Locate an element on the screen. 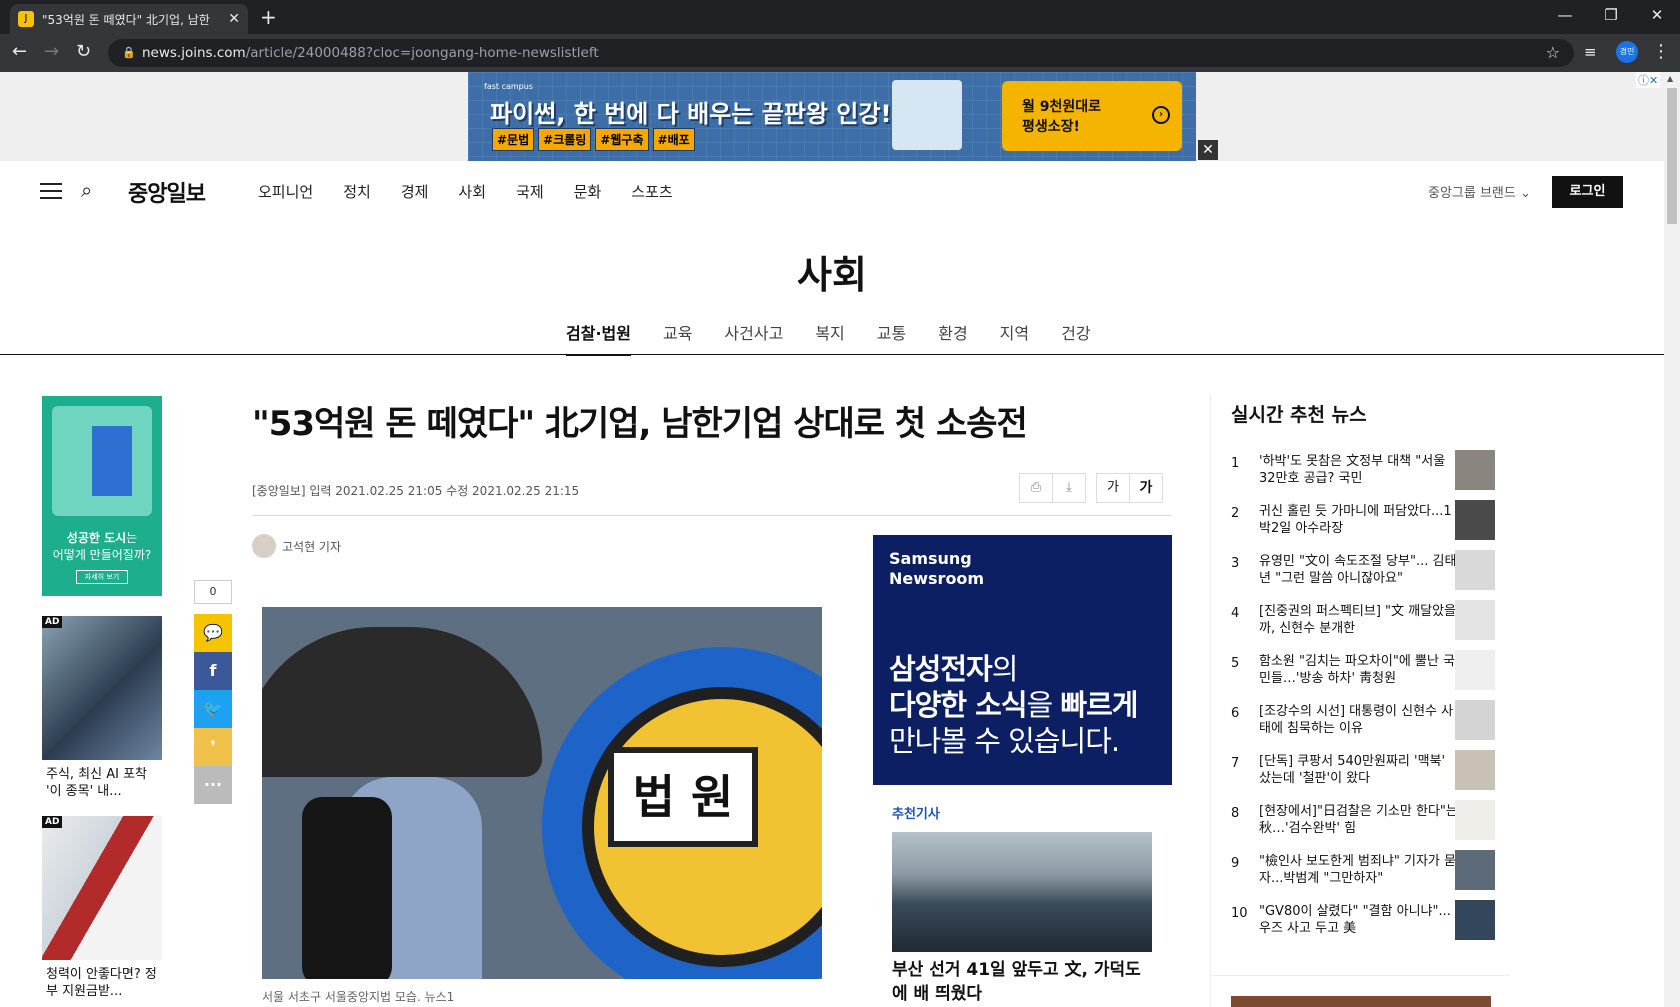 Image resolution: width=1680 pixels, height=1007 pixels. menu-item-sports: 스포츠 is located at coordinates (651, 191).